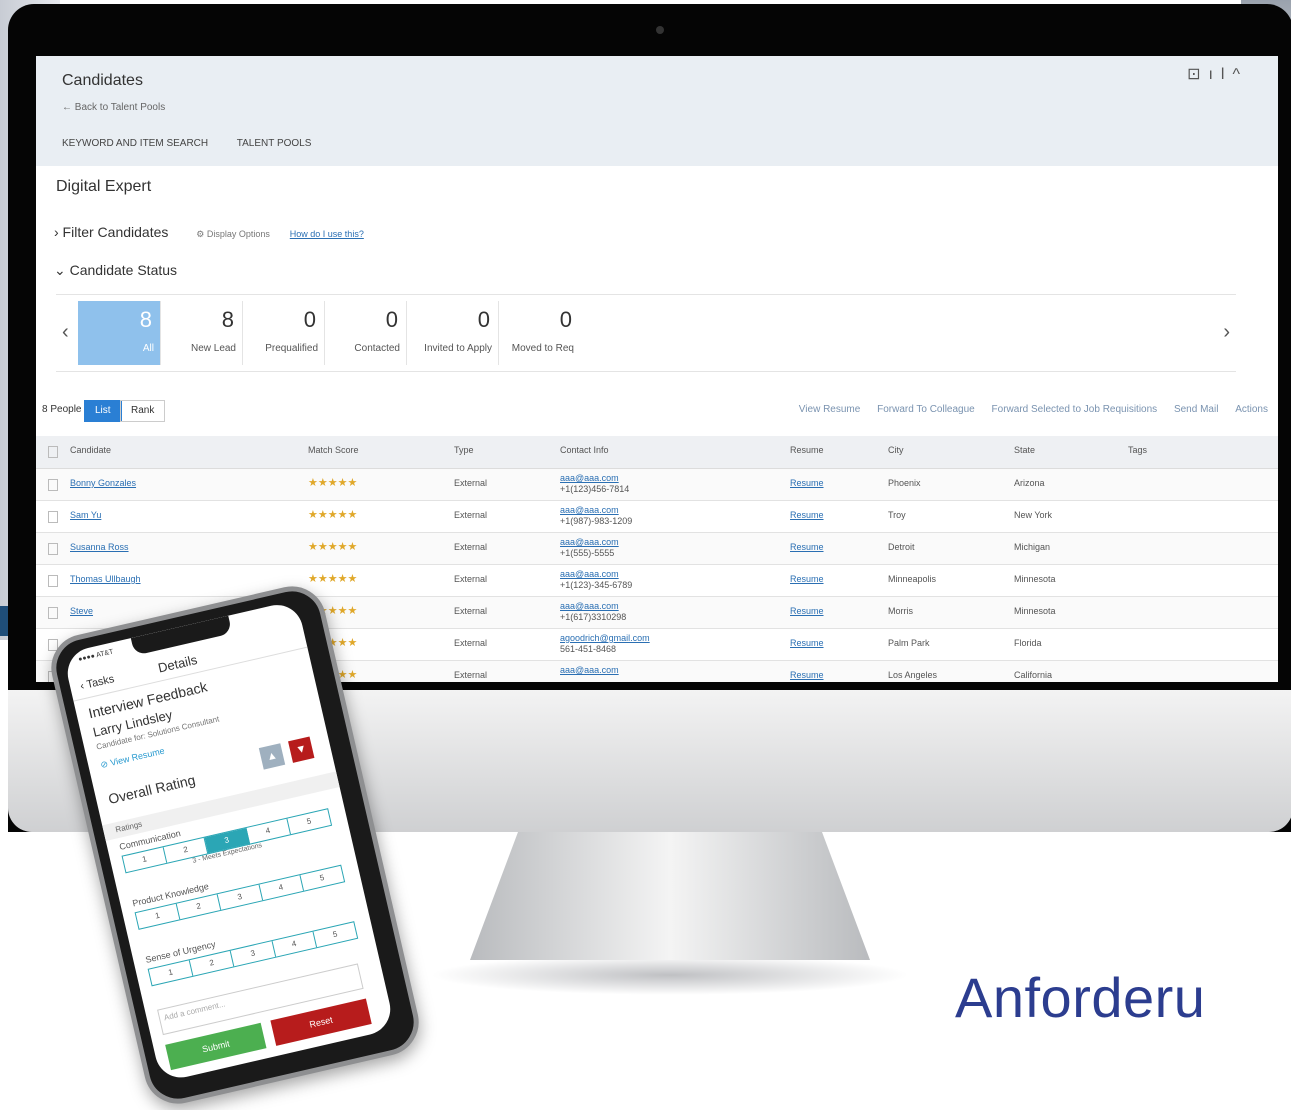  I want to click on back-to-talent-pools-link: ← Back to Talent Pools, so click(113, 107).